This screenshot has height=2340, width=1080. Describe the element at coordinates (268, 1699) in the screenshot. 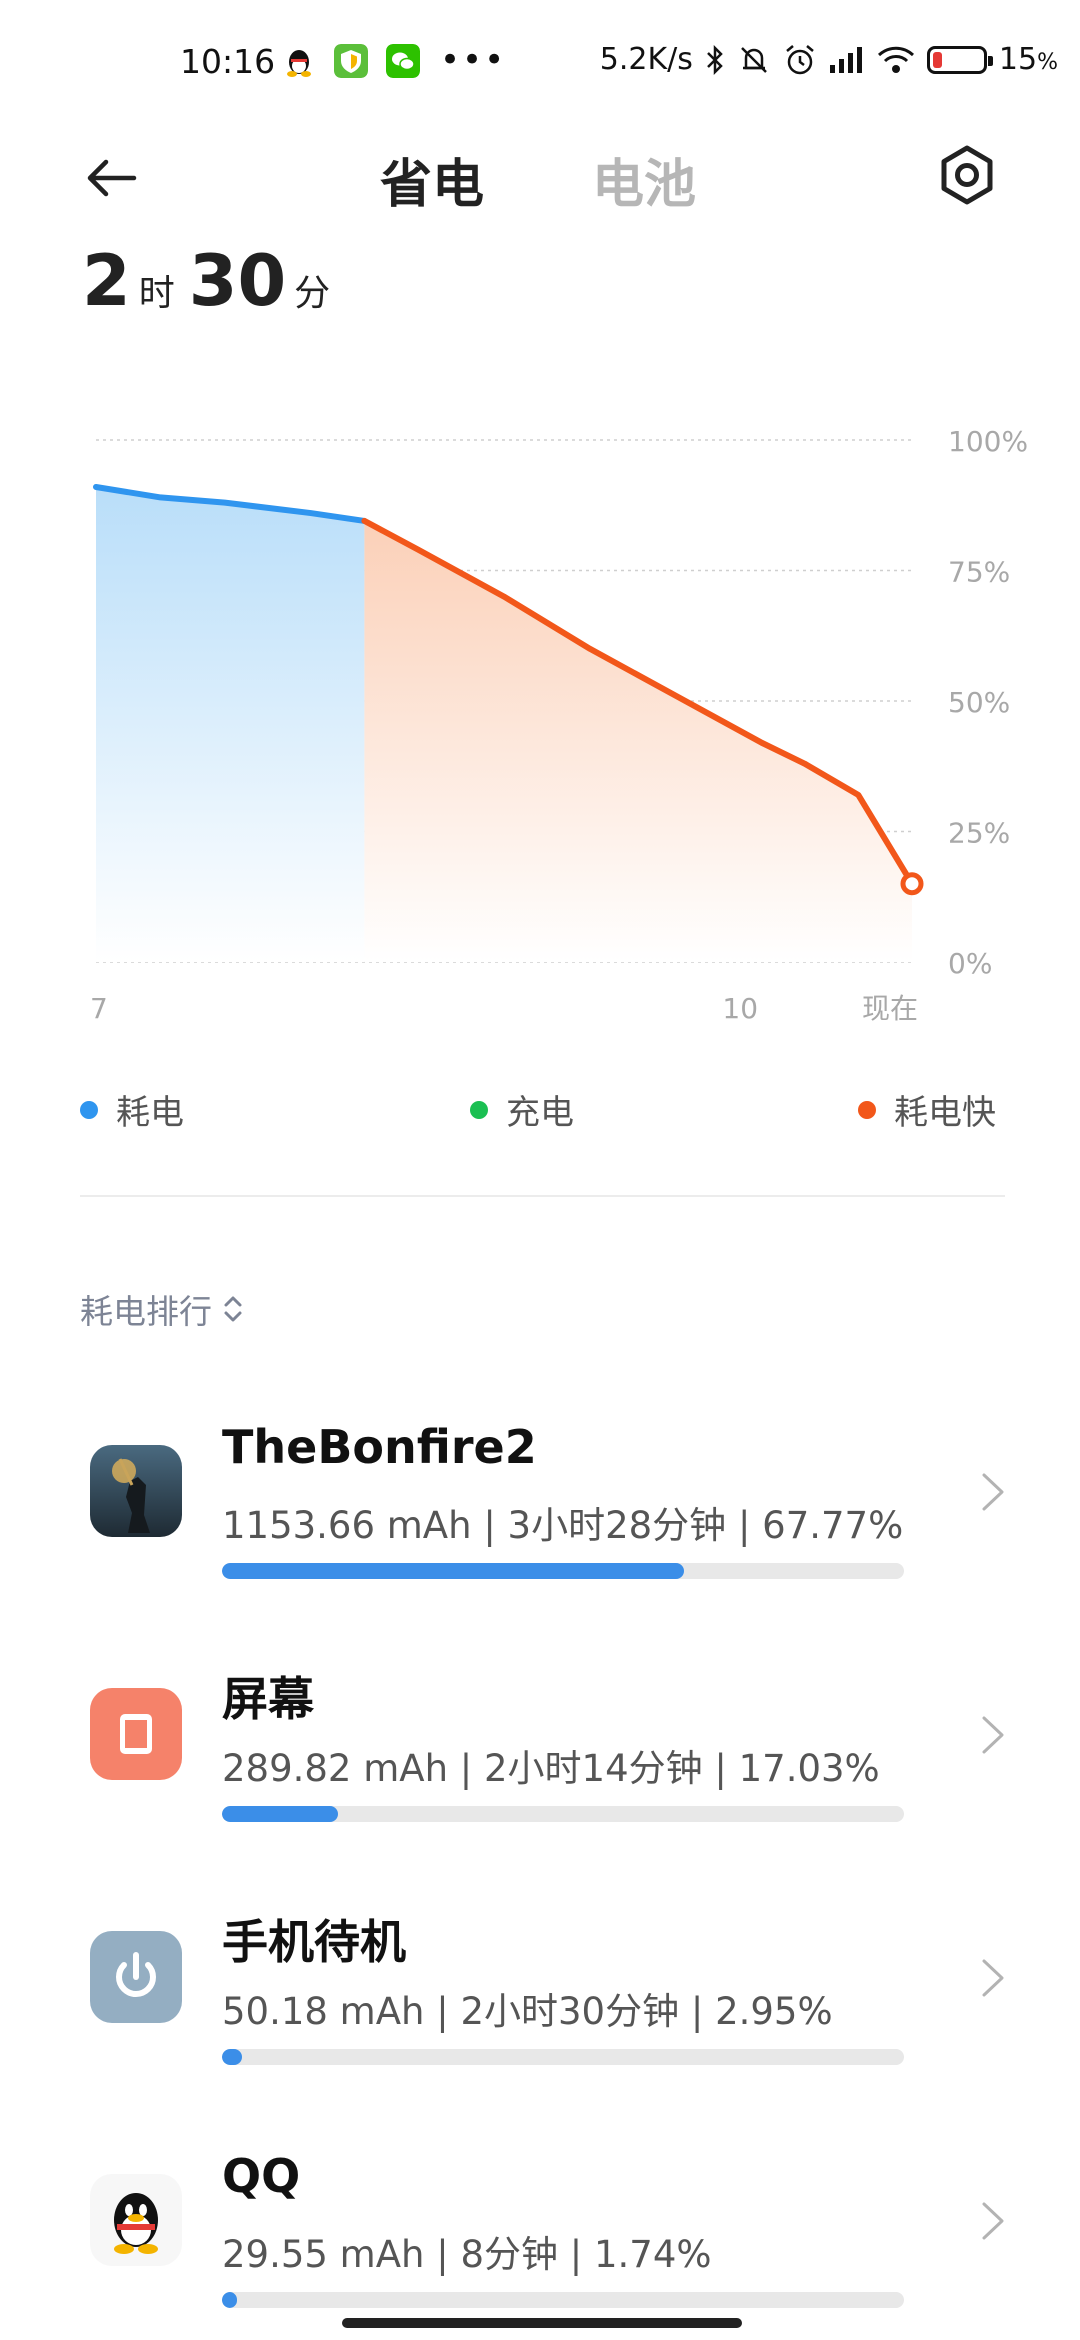

I see `app-name: 屏幕` at that location.